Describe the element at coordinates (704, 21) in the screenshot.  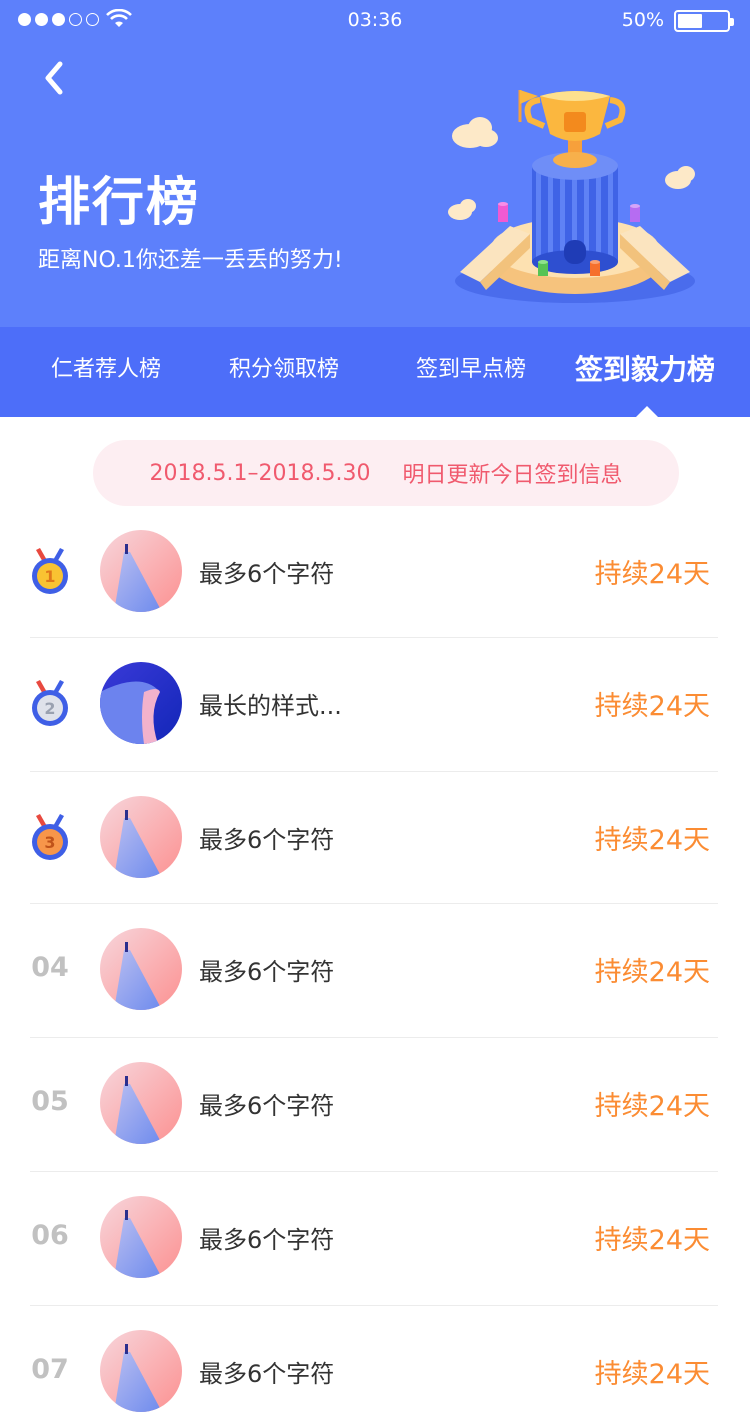
I see `battery-icon` at that location.